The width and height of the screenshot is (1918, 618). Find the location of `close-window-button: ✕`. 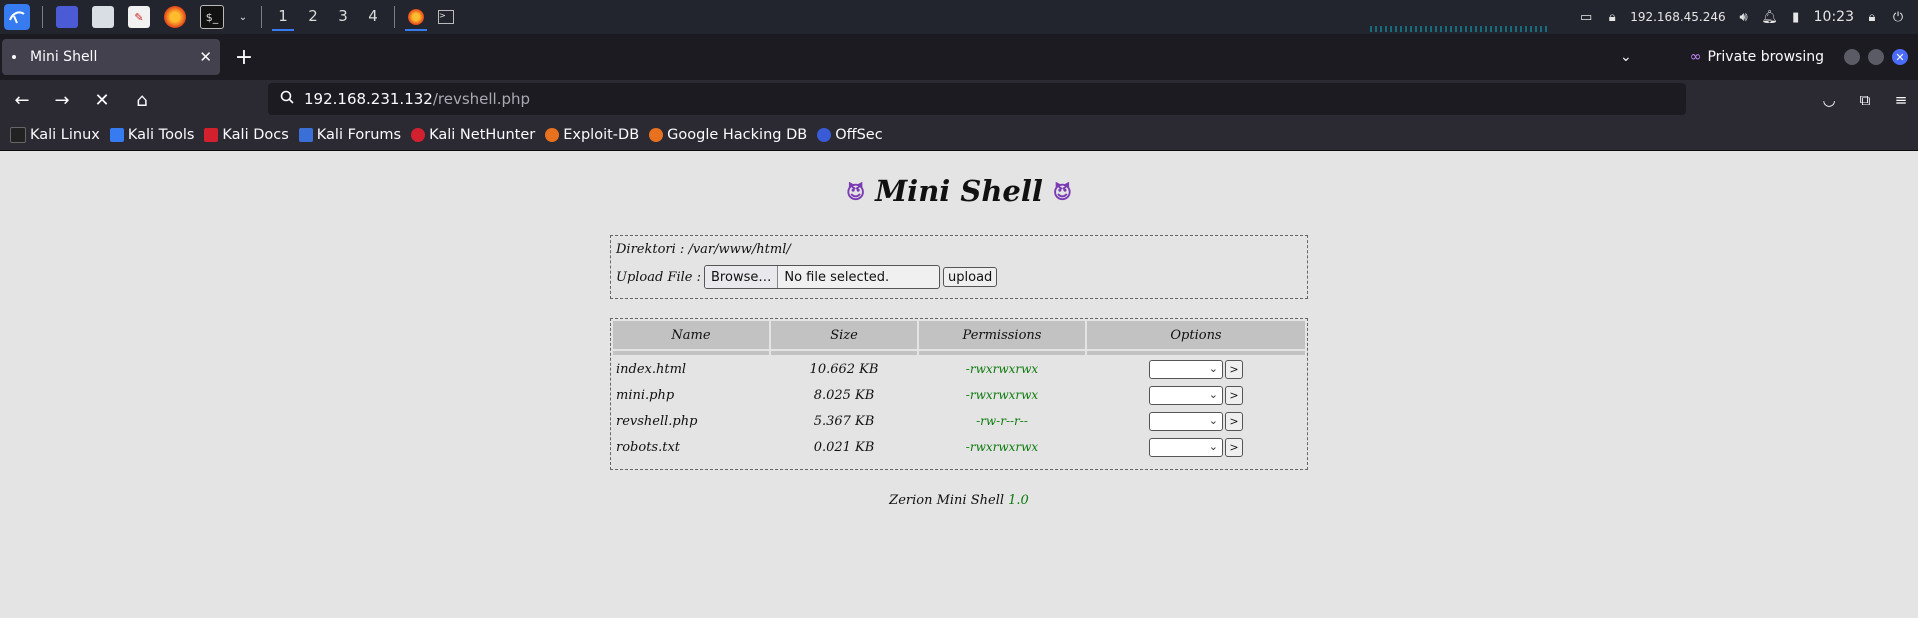

close-window-button: ✕ is located at coordinates (1900, 57).